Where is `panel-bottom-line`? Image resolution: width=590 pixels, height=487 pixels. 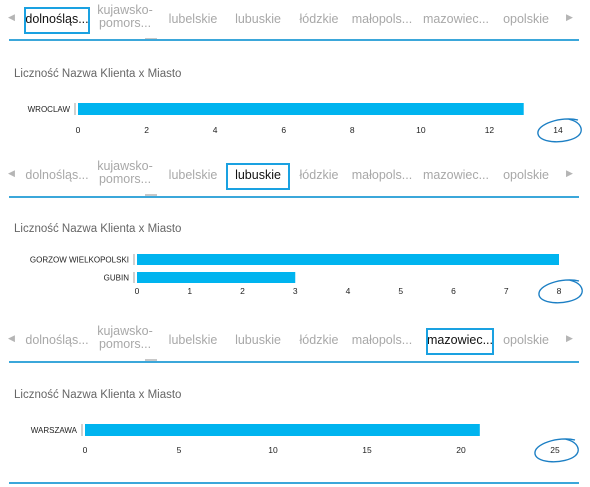 panel-bottom-line is located at coordinates (294, 483).